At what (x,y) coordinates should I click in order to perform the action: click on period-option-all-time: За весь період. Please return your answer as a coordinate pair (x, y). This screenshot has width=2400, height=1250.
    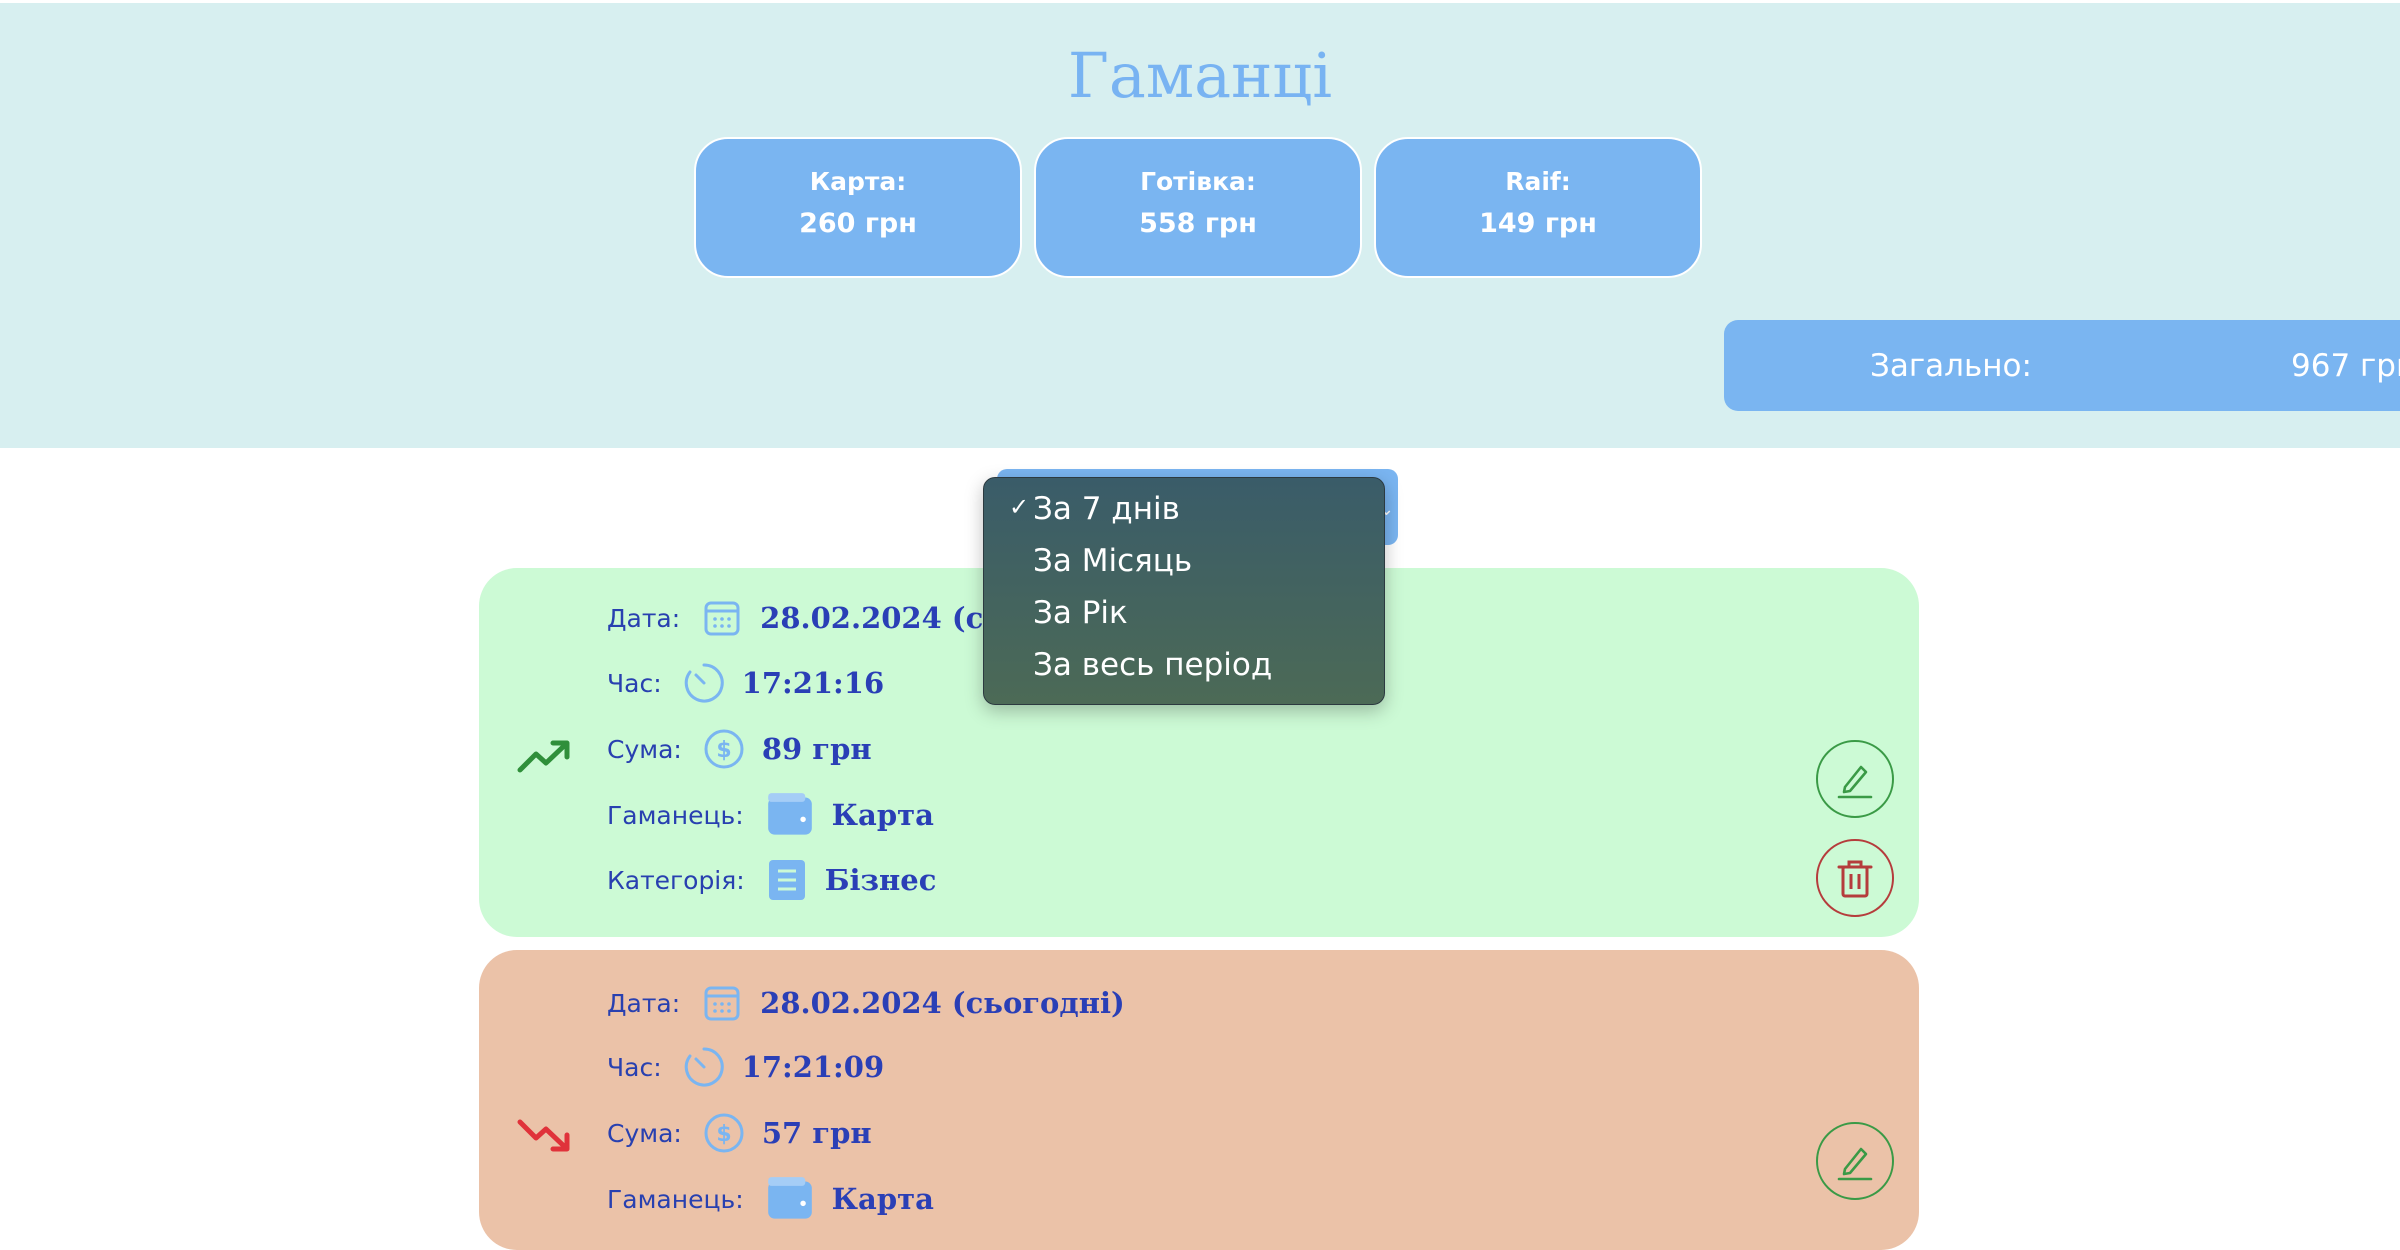
    Looking at the image, I should click on (1152, 665).